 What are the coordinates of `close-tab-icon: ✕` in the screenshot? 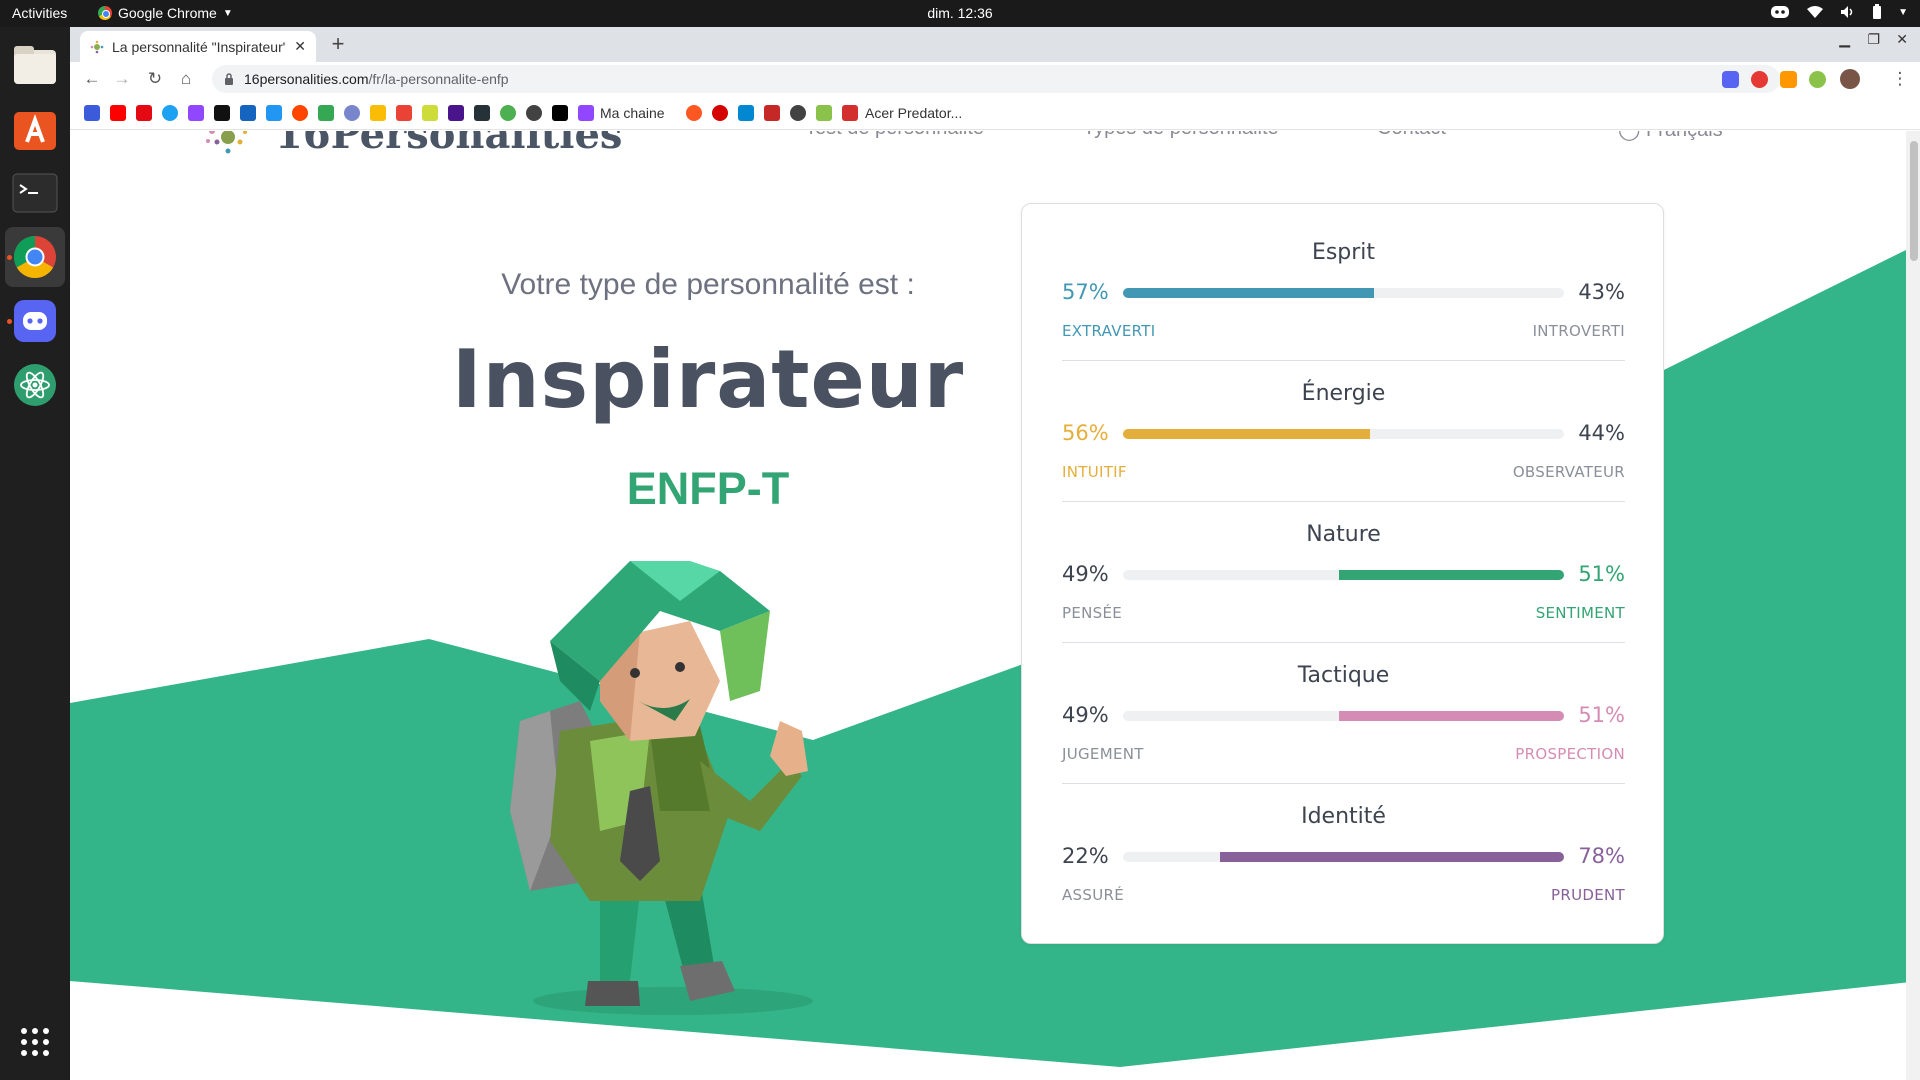 It's located at (300, 46).